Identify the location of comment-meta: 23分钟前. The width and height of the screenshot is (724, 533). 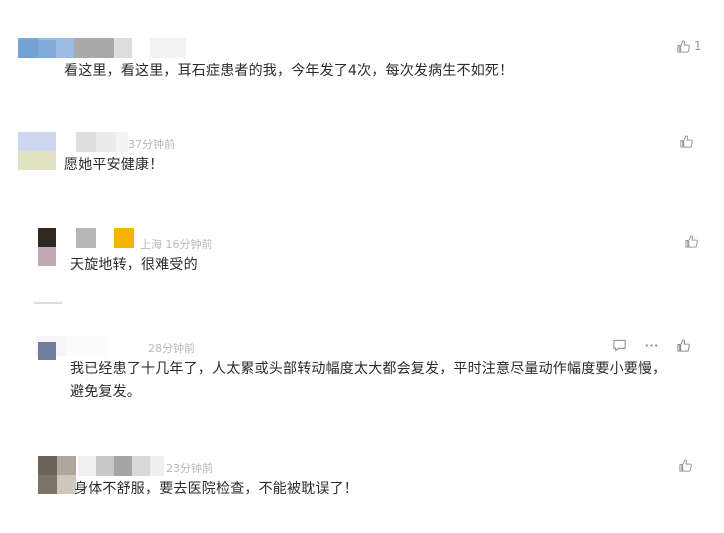
(189, 468).